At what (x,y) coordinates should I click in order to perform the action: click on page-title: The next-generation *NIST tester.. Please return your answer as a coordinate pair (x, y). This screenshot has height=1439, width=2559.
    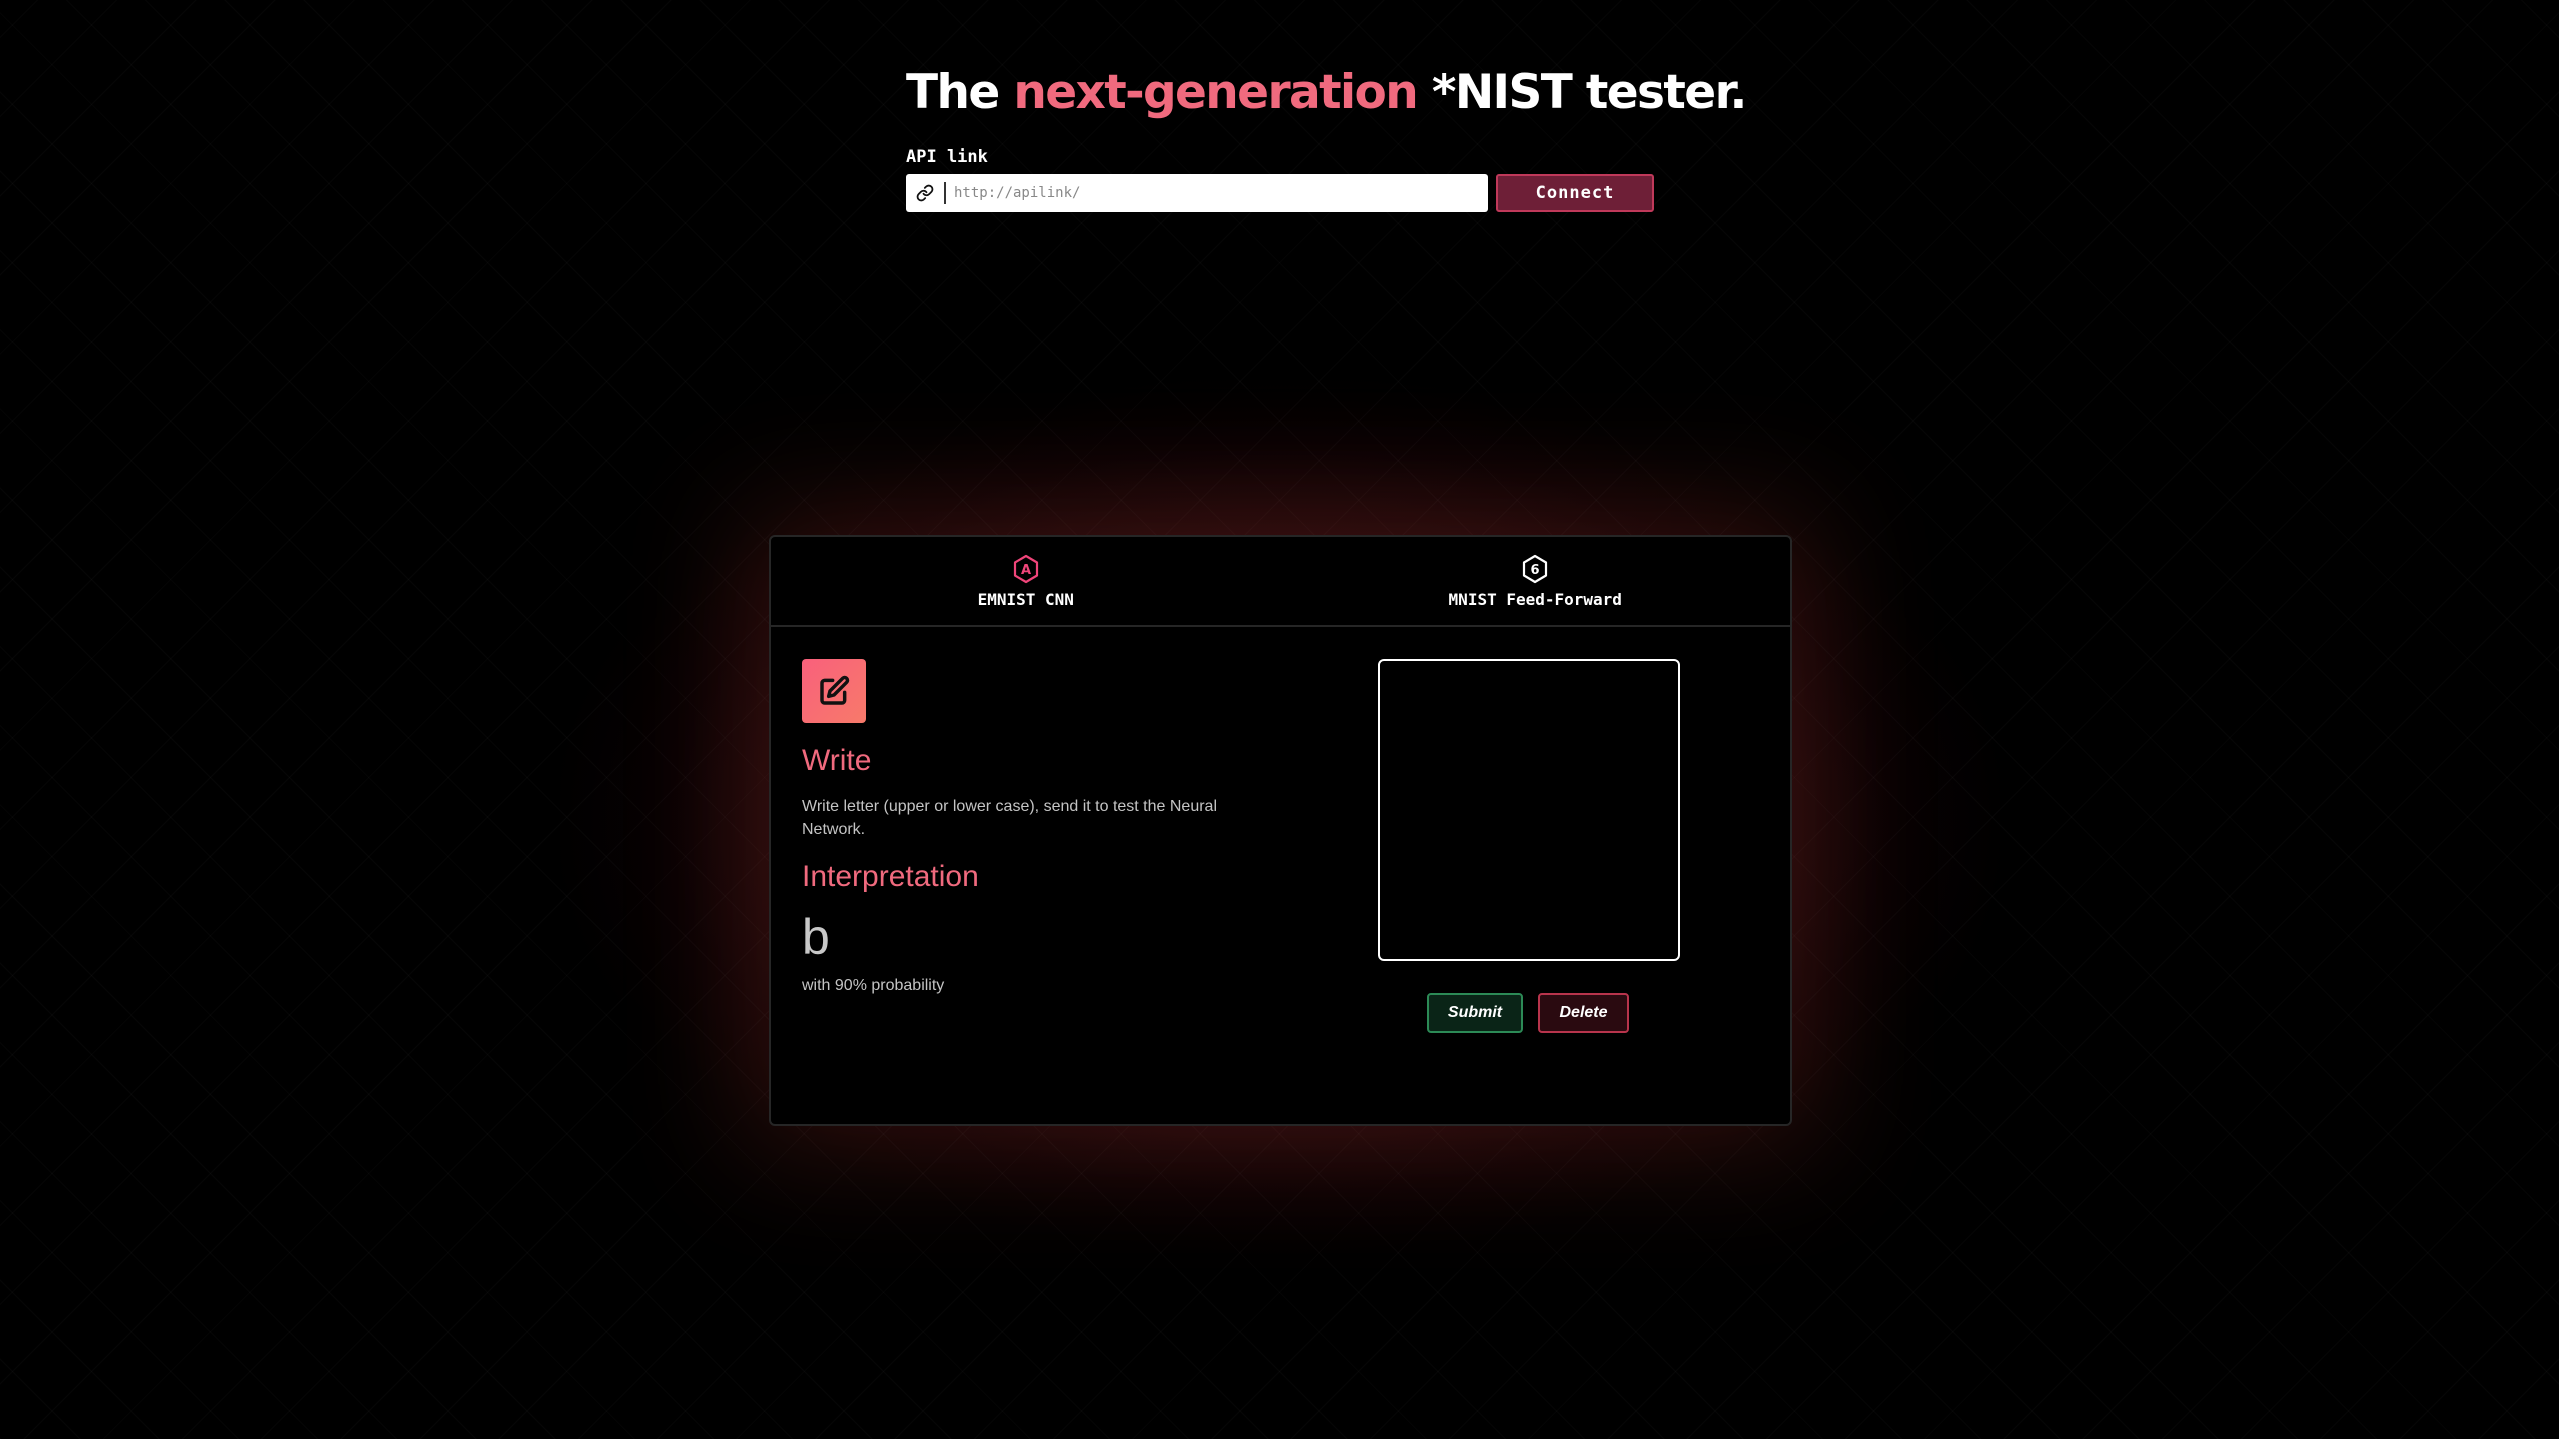
    Looking at the image, I should click on (1326, 93).